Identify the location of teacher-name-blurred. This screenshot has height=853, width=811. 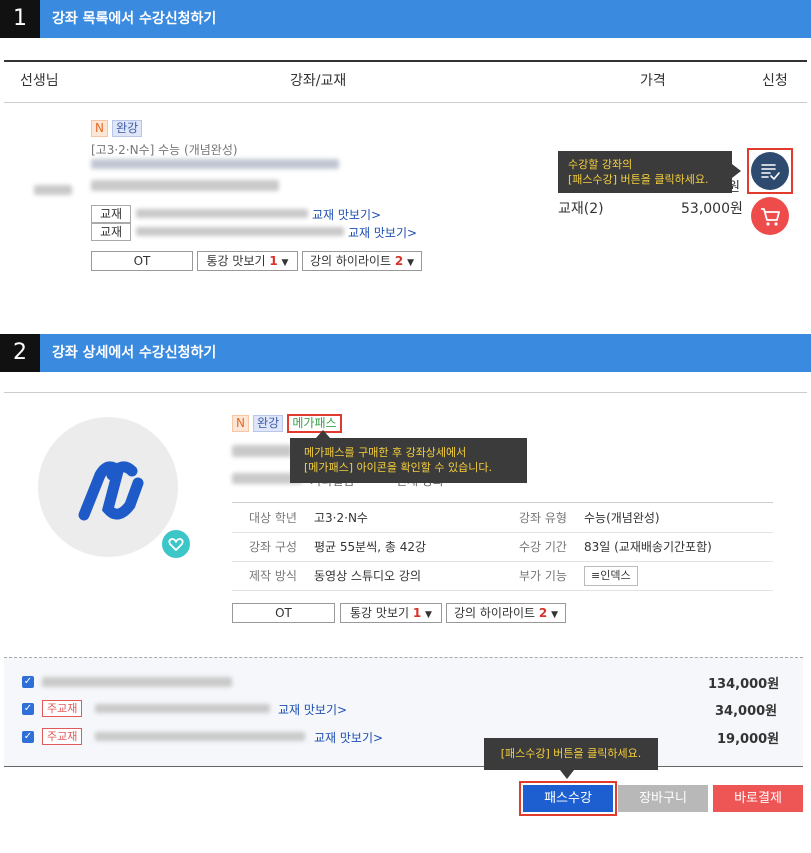
(53, 190).